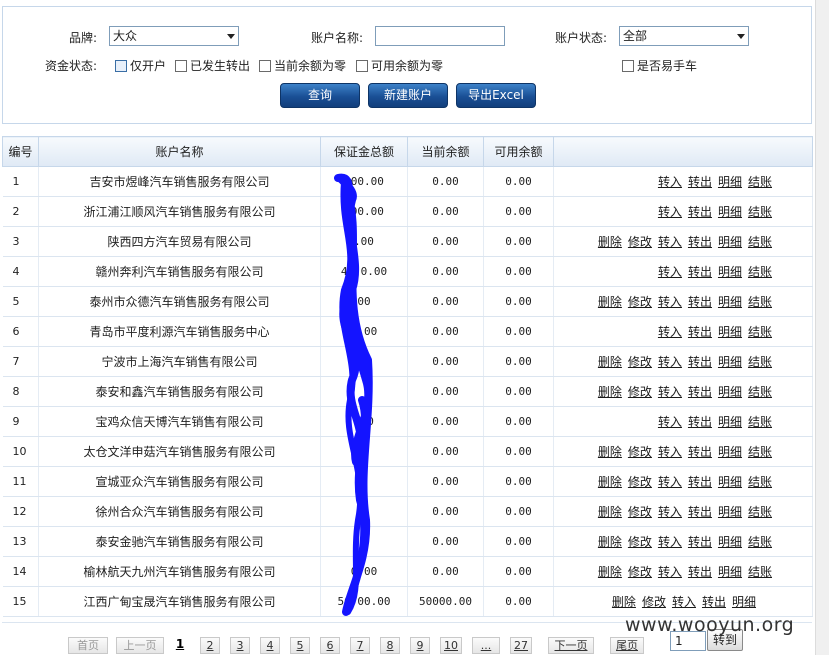 The height and width of the screenshot is (655, 829). Describe the element at coordinates (270, 645) in the screenshot. I see `pager-page-button: 4` at that location.